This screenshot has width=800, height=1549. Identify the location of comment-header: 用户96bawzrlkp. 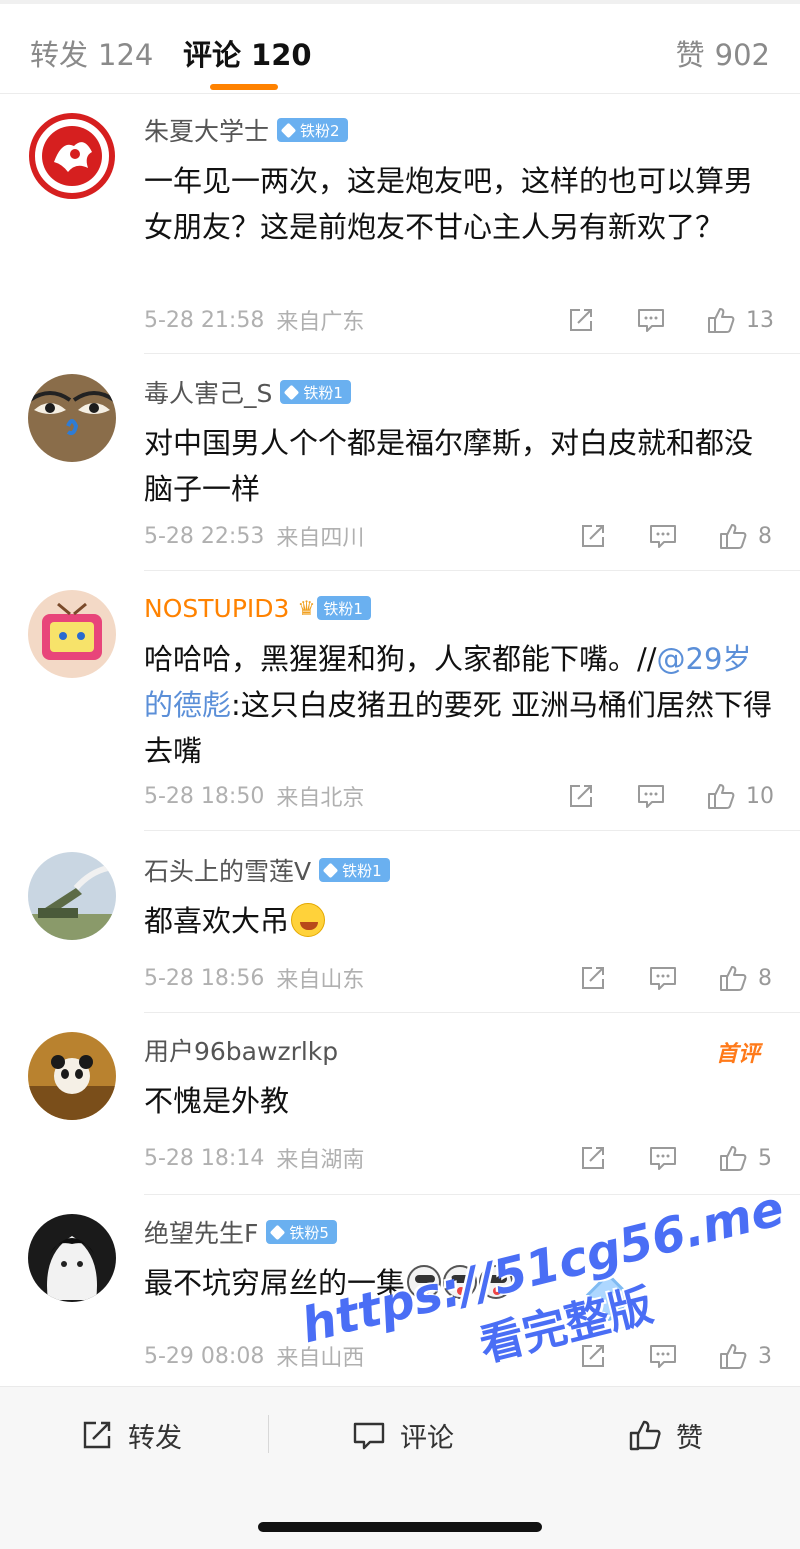
(241, 1050).